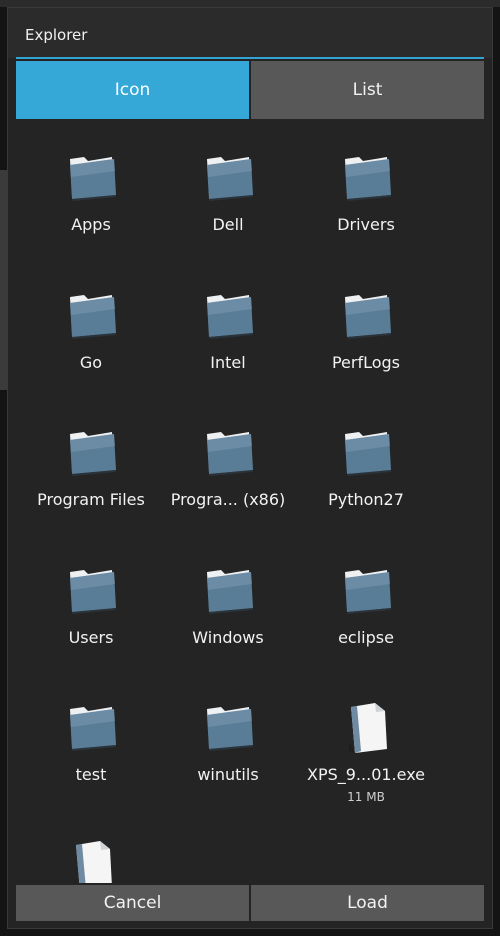 The height and width of the screenshot is (936, 500). Describe the element at coordinates (366, 774) in the screenshot. I see `item-label: XPS_9...01.exe` at that location.